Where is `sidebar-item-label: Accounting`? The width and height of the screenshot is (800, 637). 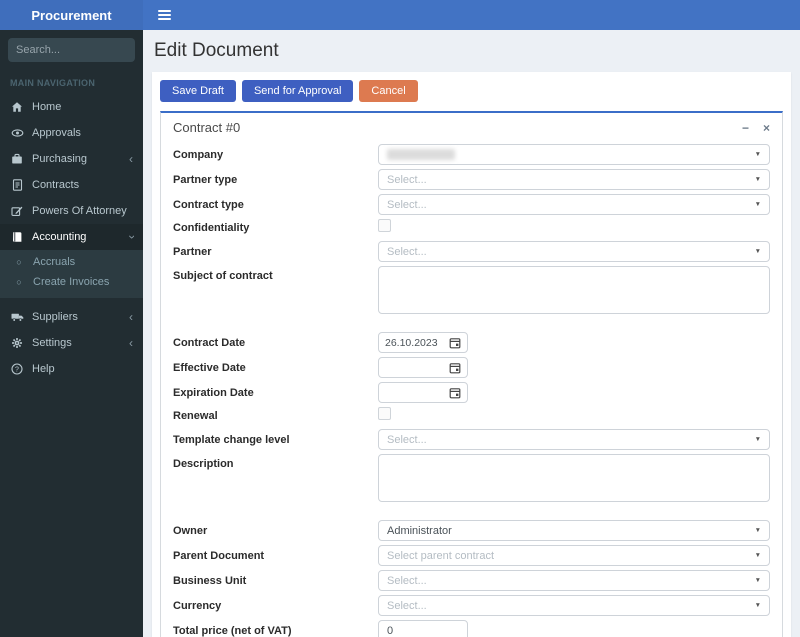
sidebar-item-label: Accounting is located at coordinates (59, 237).